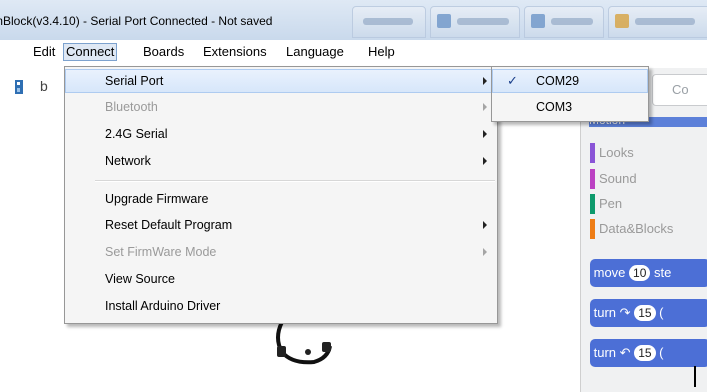 This screenshot has width=707, height=392. I want to click on tab-costumes-label: Co, so click(680, 89).